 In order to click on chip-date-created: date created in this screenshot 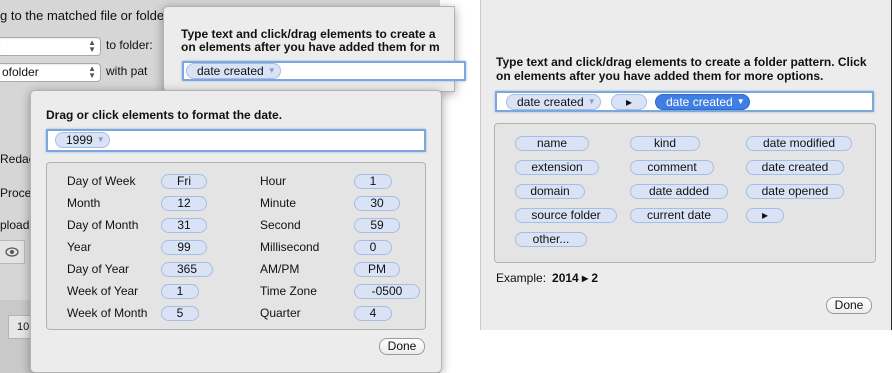, I will do `click(795, 167)`.